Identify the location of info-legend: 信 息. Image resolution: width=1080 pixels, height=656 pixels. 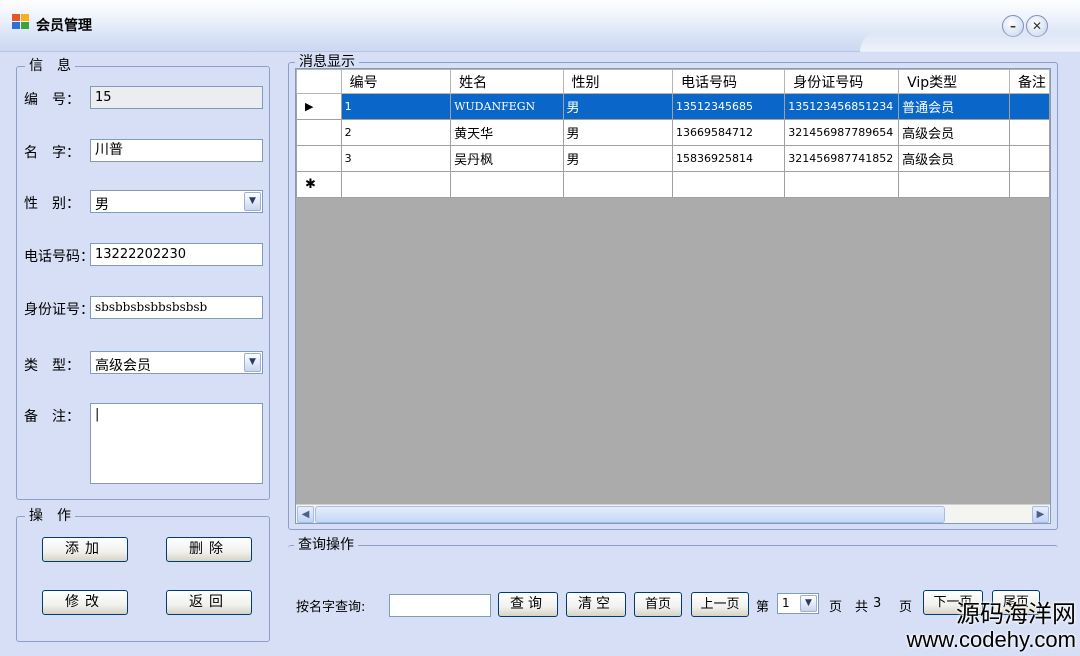
(50, 66).